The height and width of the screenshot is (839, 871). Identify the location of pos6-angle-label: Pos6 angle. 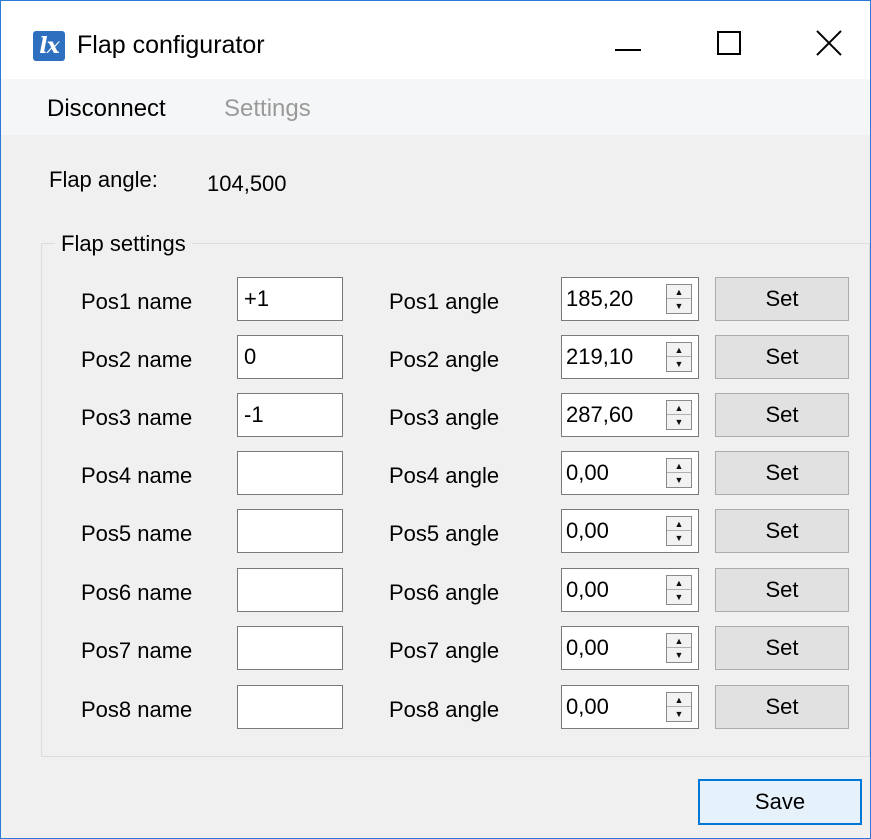
(444, 592).